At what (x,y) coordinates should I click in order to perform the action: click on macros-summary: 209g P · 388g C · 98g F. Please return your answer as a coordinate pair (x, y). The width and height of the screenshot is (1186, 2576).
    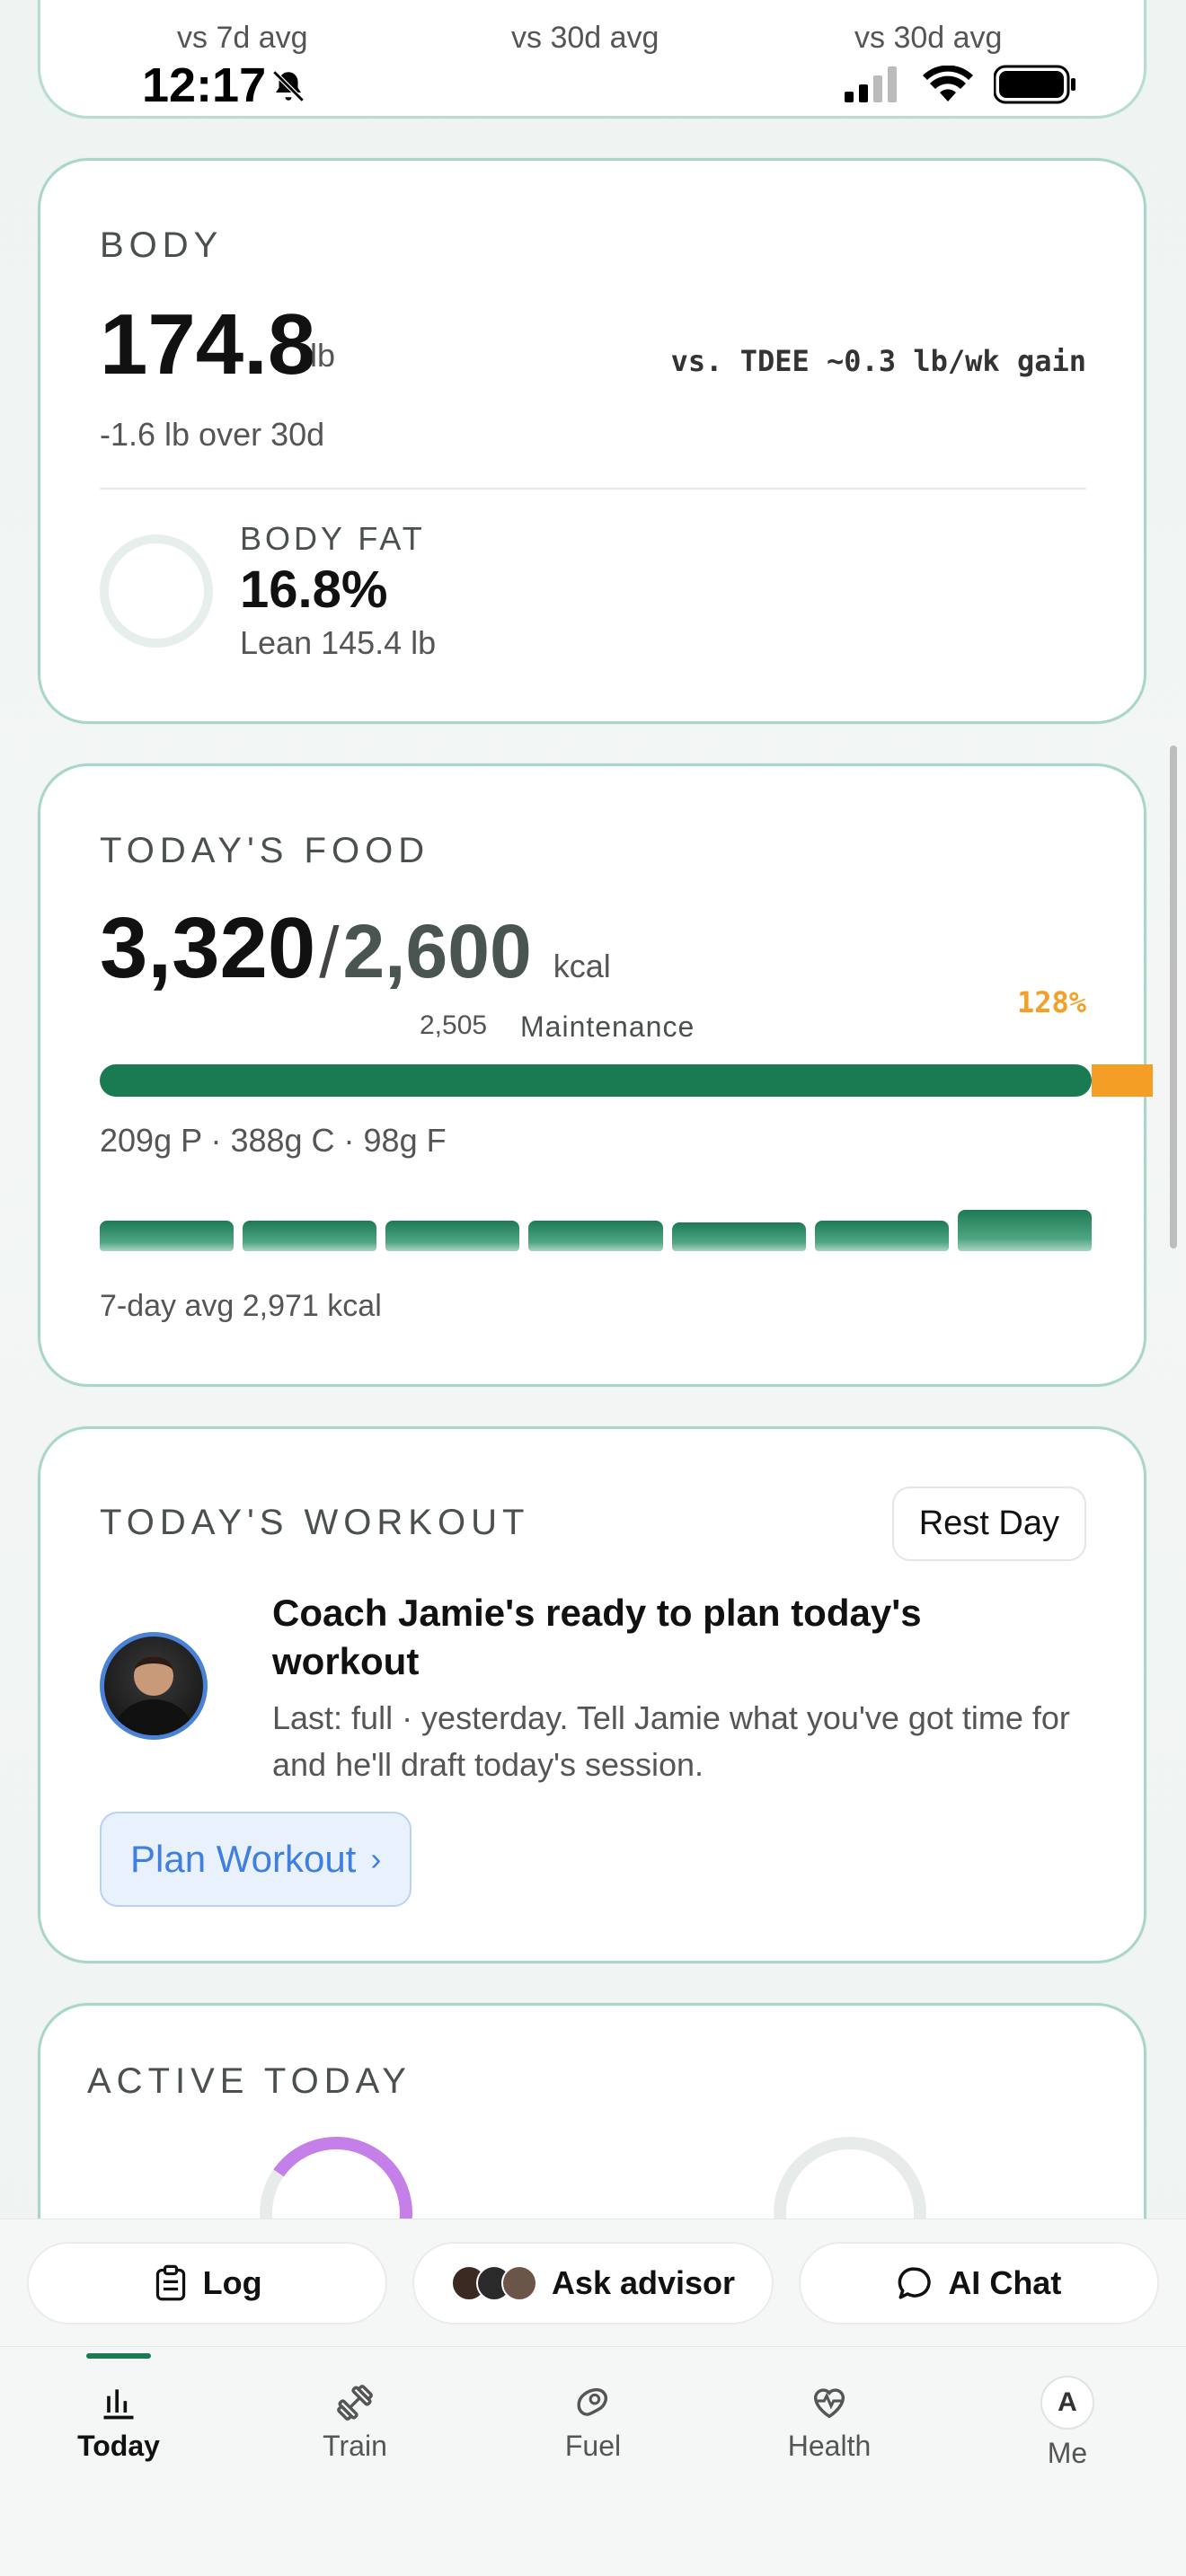
    Looking at the image, I should click on (273, 1140).